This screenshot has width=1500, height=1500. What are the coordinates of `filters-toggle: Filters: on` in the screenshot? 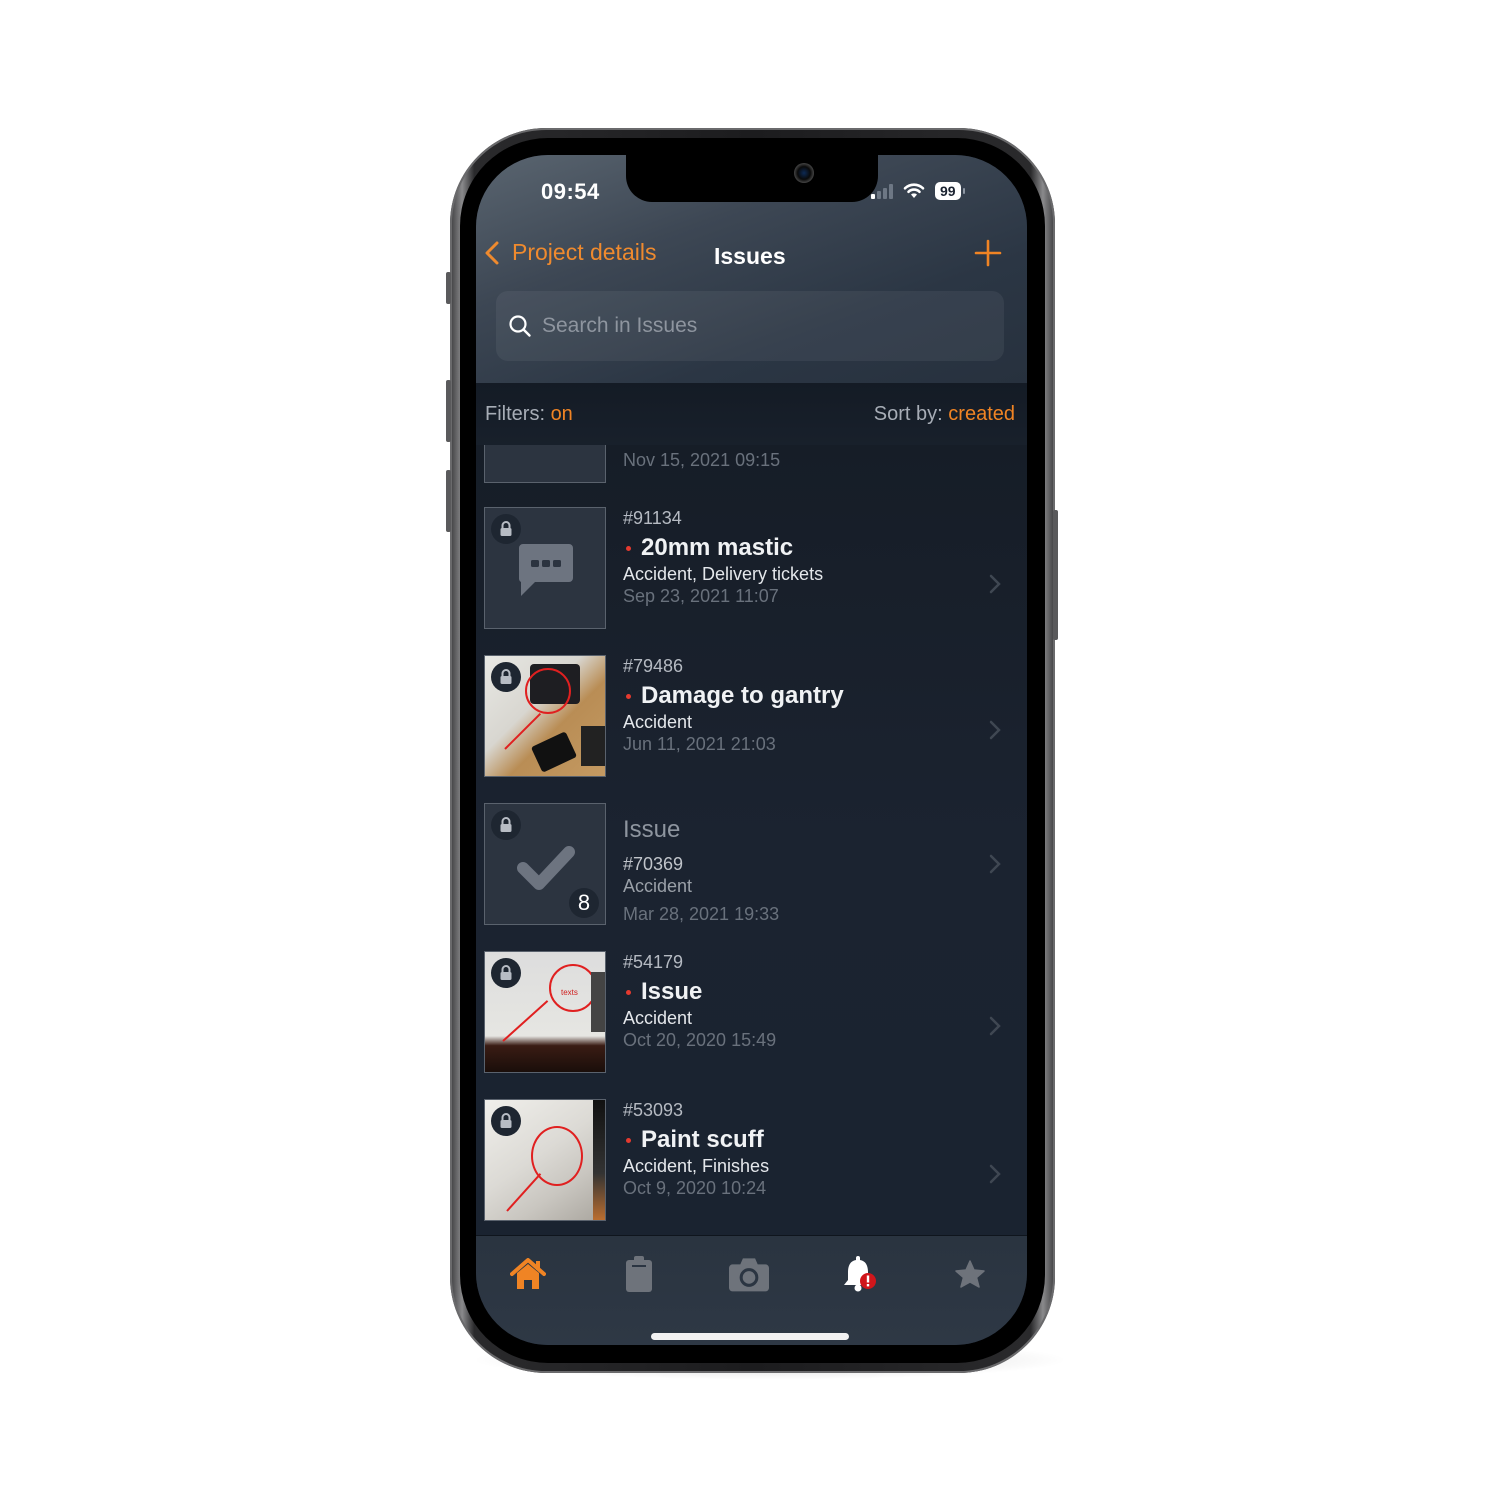 It's located at (529, 414).